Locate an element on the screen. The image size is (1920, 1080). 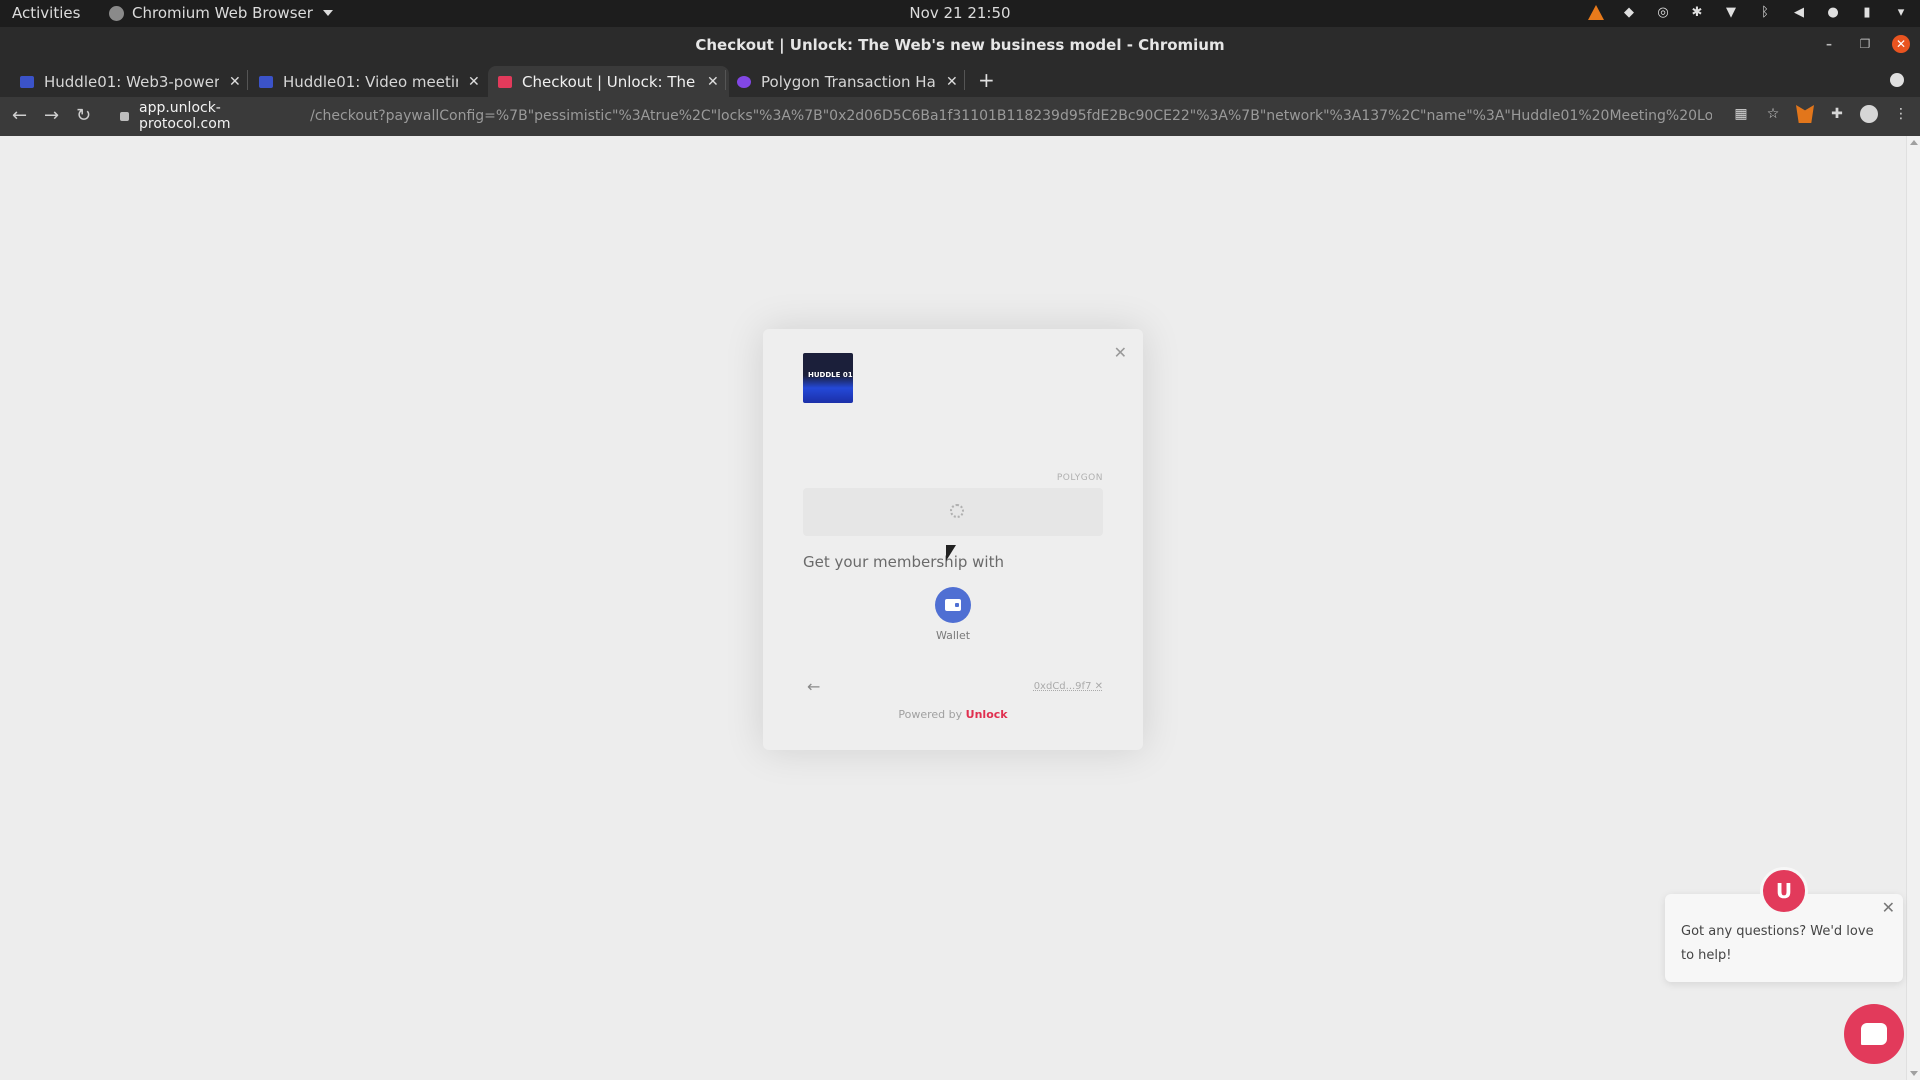
toolbar-actions: ▦ ☆ ✚ ⋮ is located at coordinates (1821, 114).